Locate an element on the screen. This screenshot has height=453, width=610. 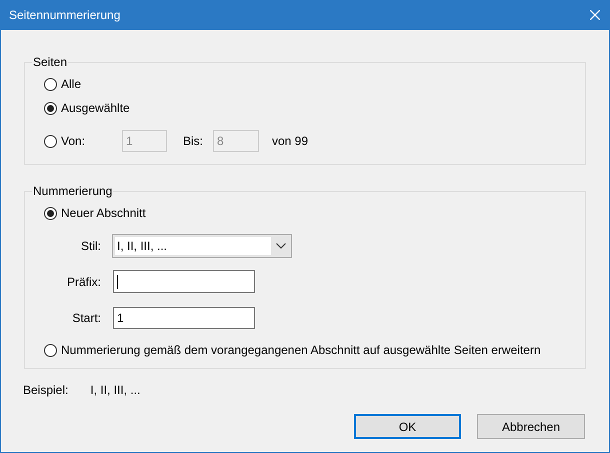
field-label: Bis: is located at coordinates (193, 141).